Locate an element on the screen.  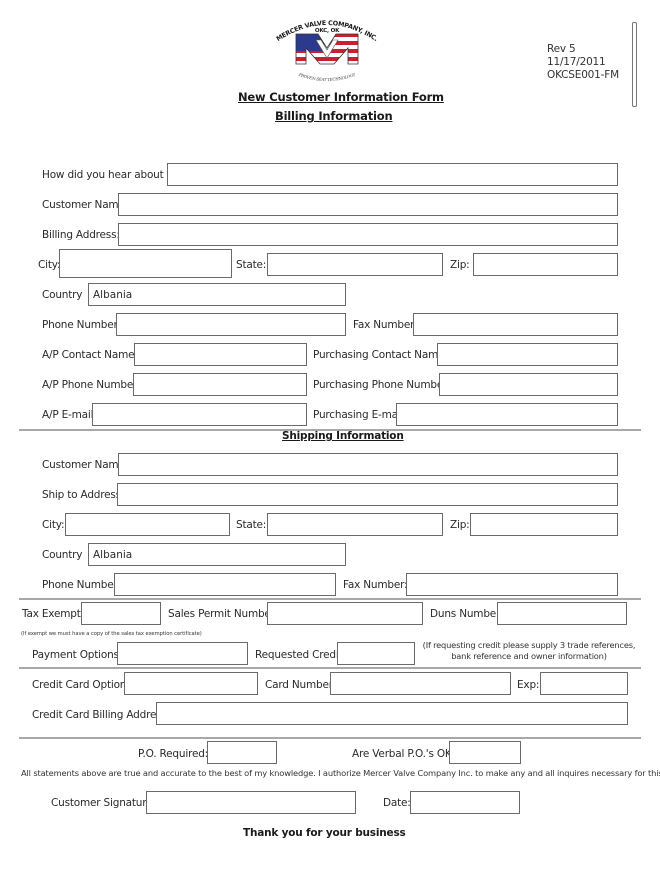
verbal-po-label: Are Verbal P.O.'s OK: is located at coordinates (403, 754).